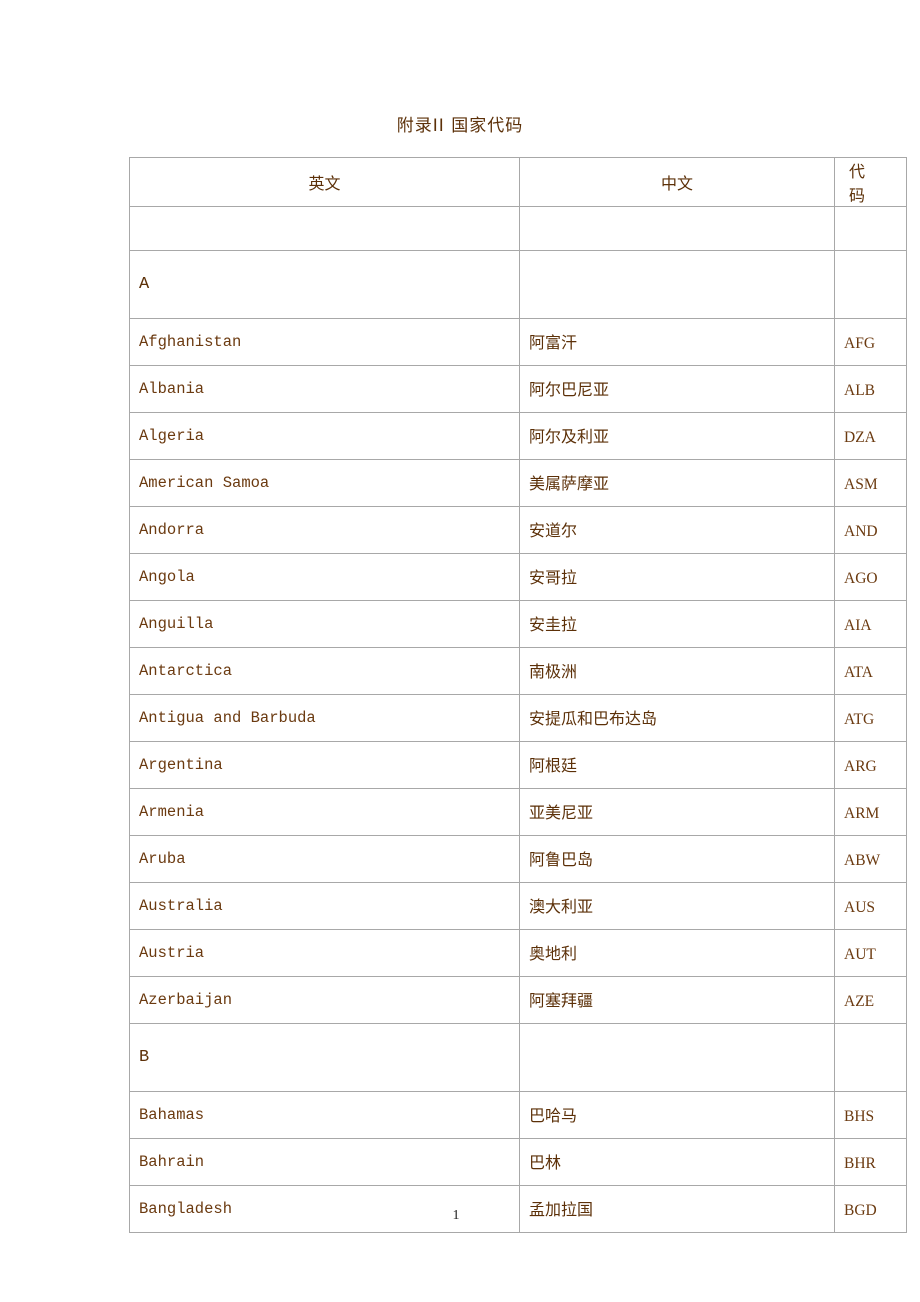 Image resolution: width=920 pixels, height=1302 pixels. I want to click on table-row: Angola 安哥拉 AGO, so click(518, 577).